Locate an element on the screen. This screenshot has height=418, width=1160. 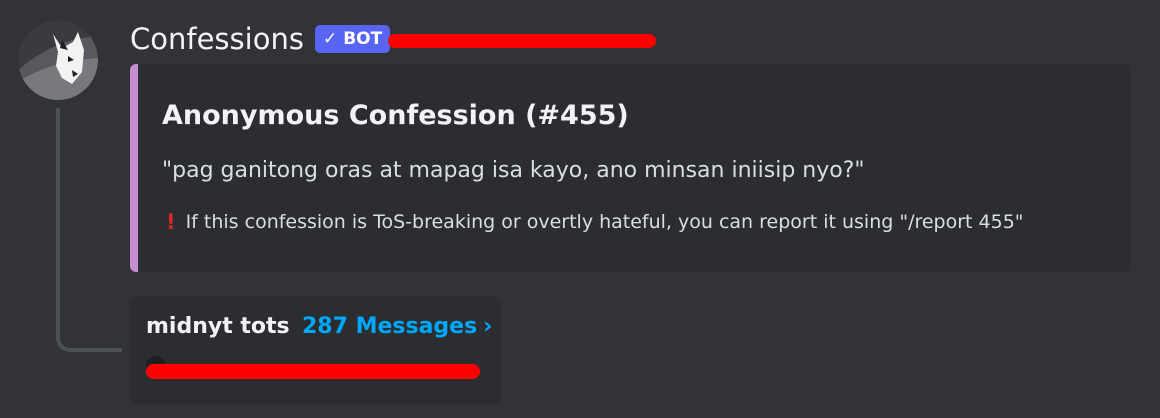
timestamp-redaction is located at coordinates (522, 41).